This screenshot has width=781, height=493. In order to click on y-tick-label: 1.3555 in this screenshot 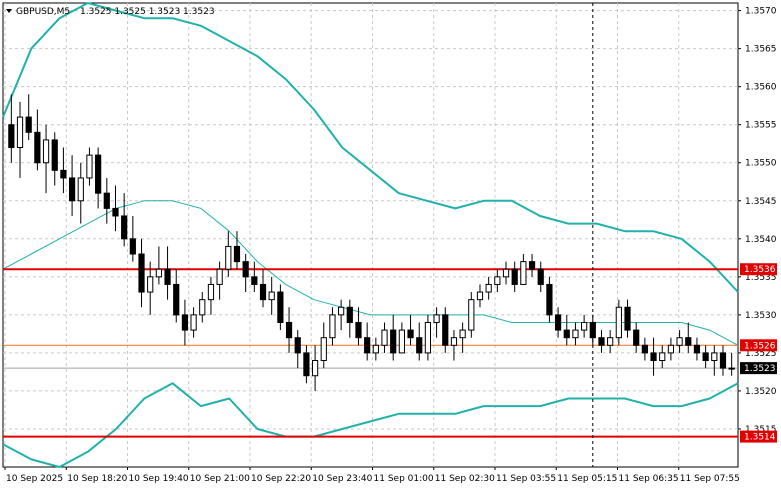, I will do `click(761, 126)`.